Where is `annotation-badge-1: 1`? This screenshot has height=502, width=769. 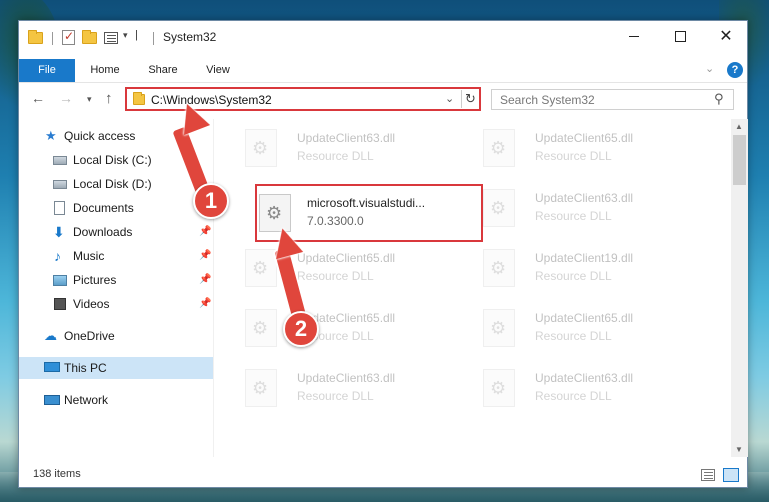
annotation-badge-1: 1 is located at coordinates (211, 201).